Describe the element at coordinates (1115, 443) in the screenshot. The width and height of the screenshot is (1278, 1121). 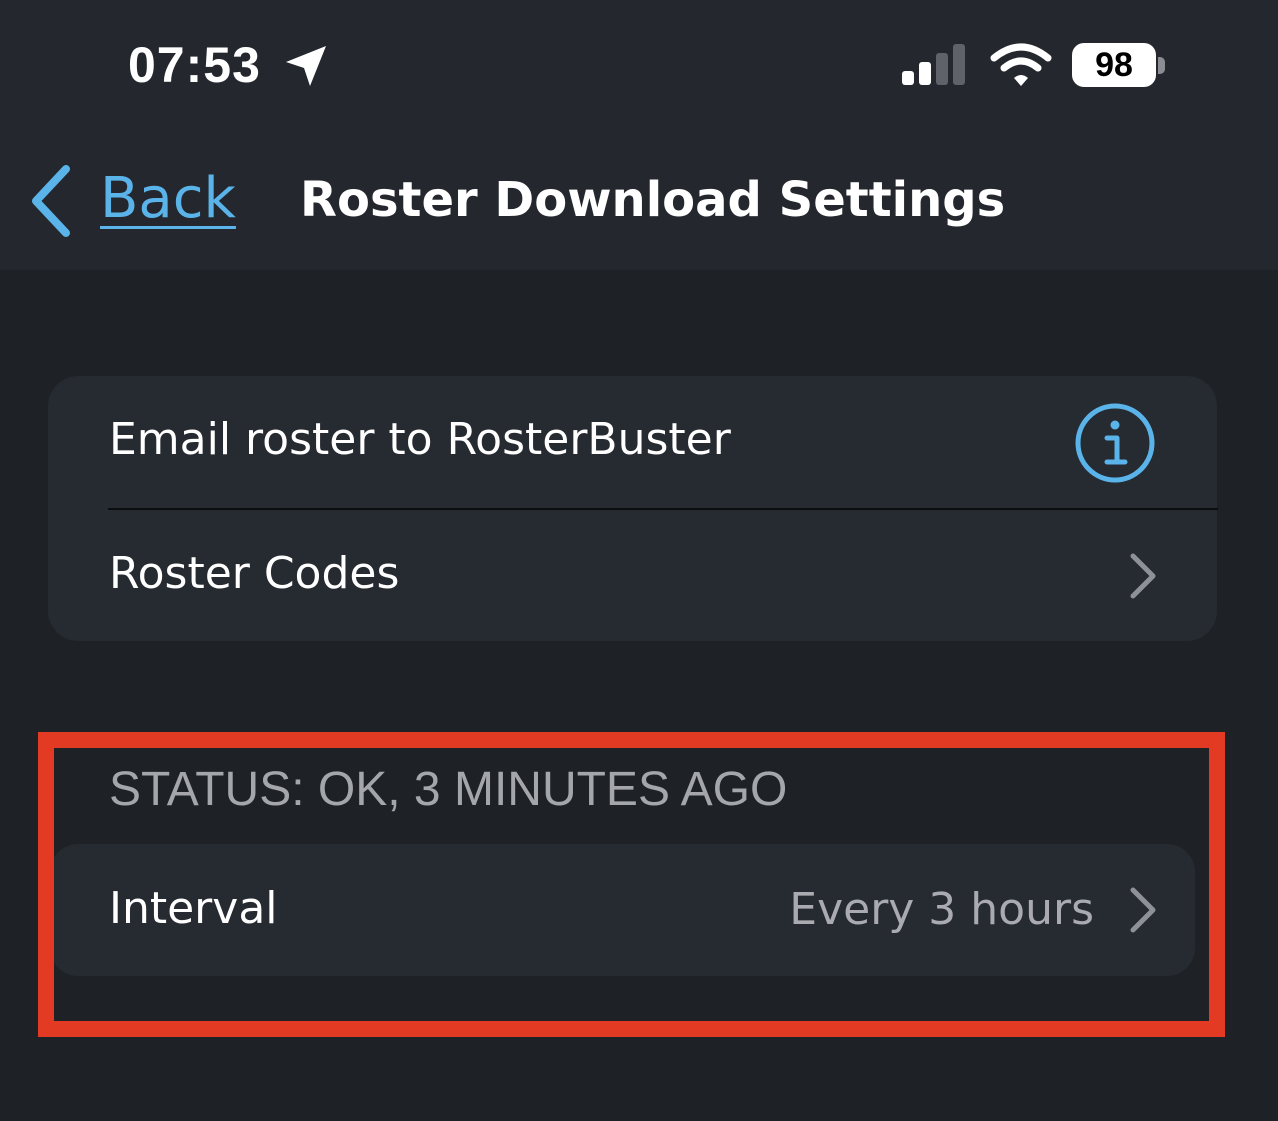
I see `info-icon` at that location.